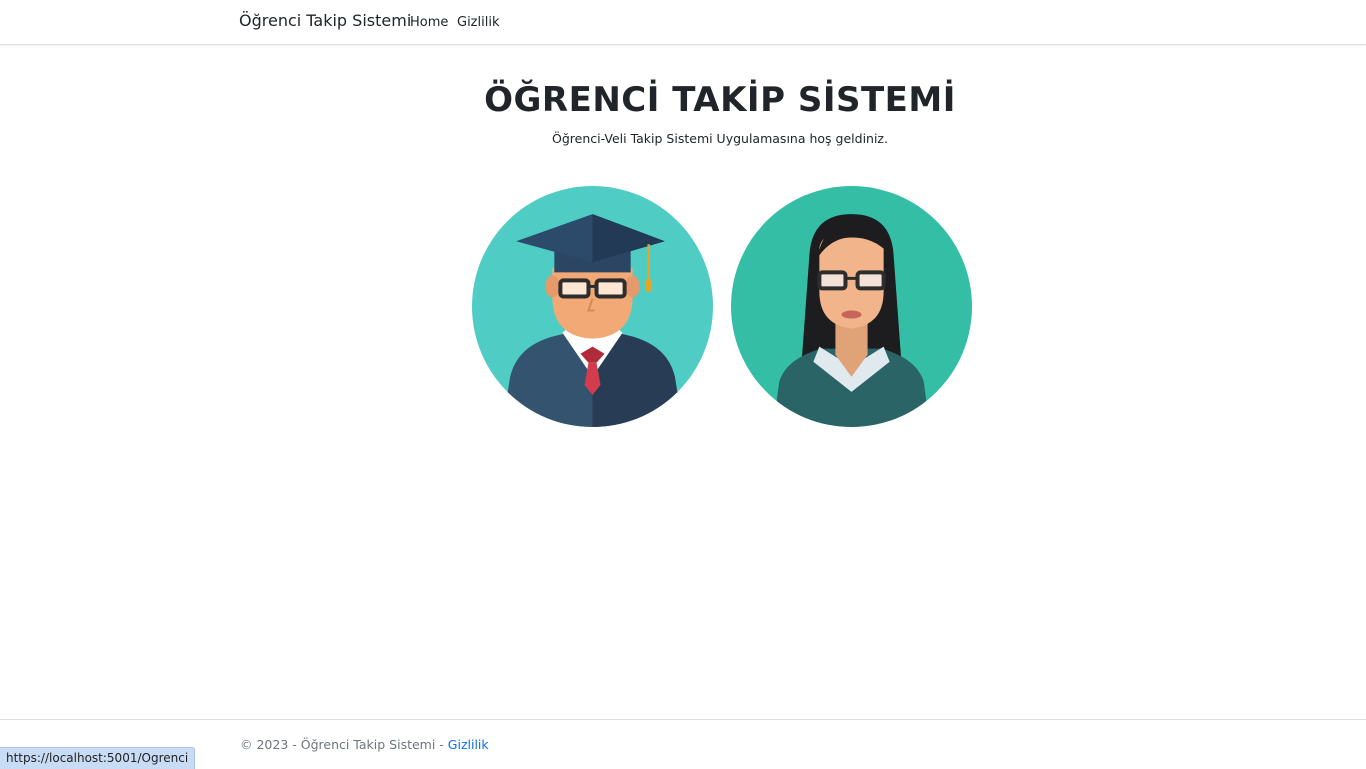 The height and width of the screenshot is (769, 1366). Describe the element at coordinates (478, 22) in the screenshot. I see `nav-link-privacy: Gizlilik` at that location.